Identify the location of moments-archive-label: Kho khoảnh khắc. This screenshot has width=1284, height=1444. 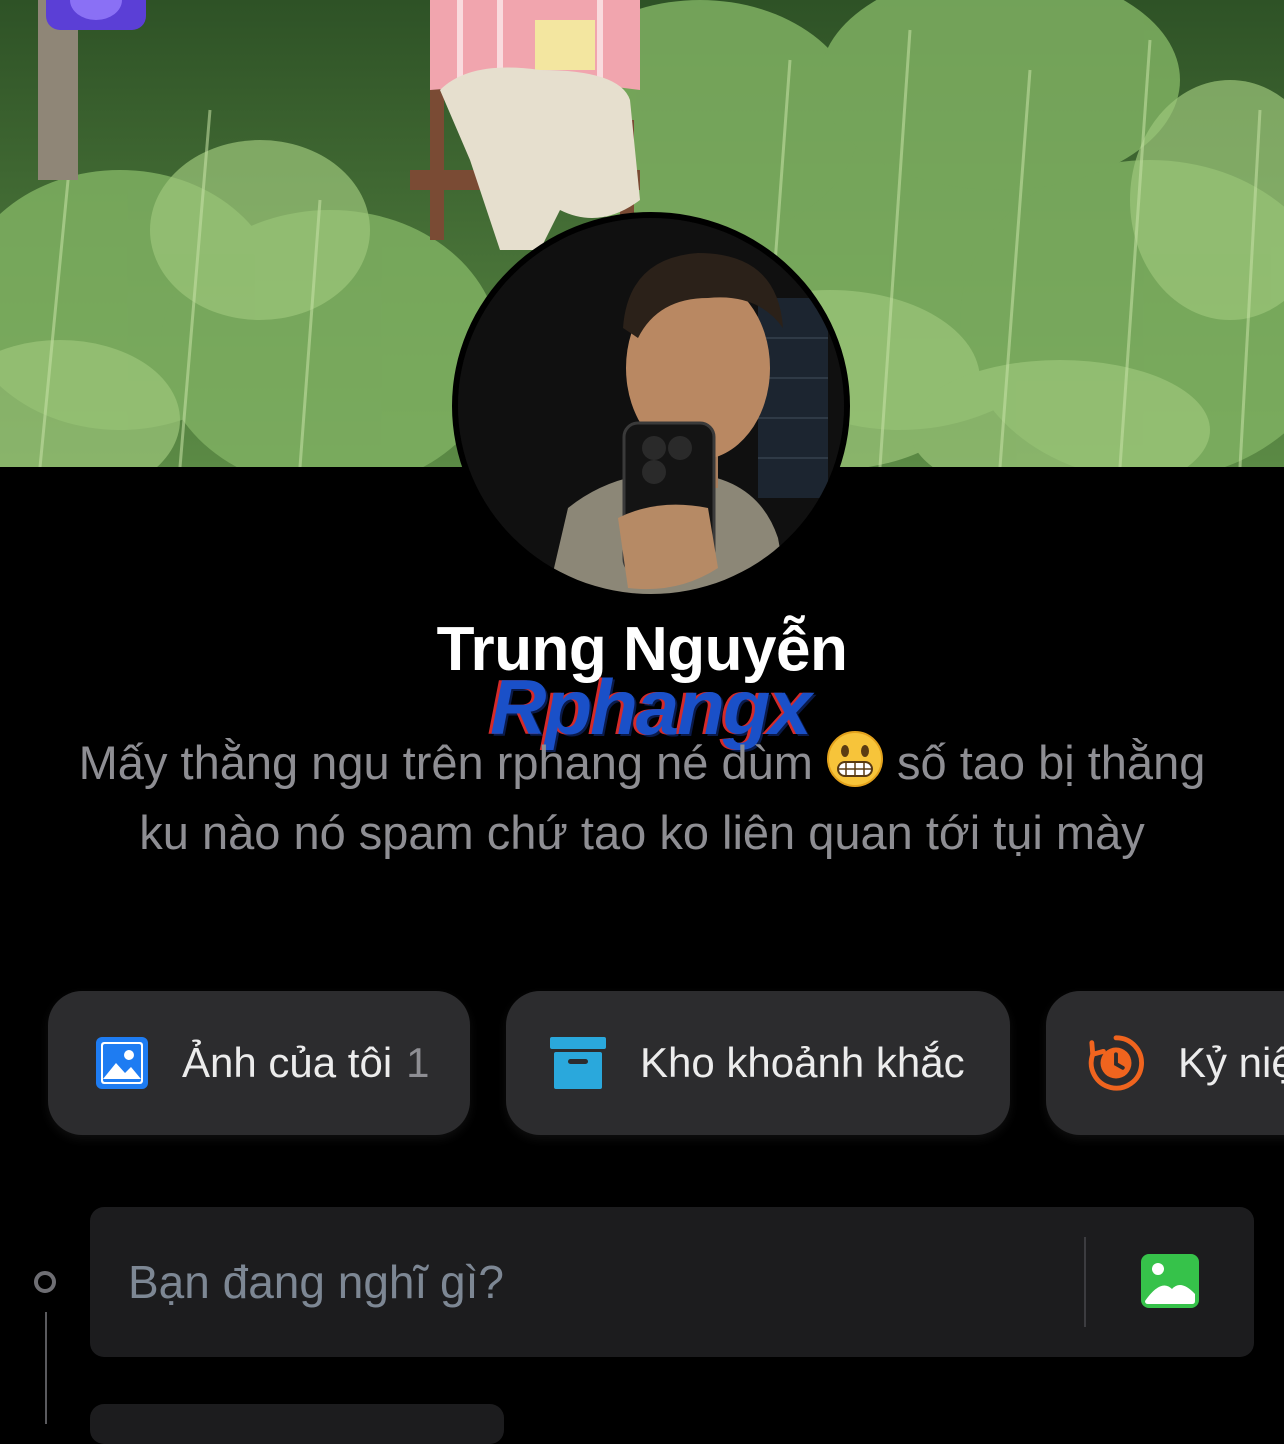
(802, 1062).